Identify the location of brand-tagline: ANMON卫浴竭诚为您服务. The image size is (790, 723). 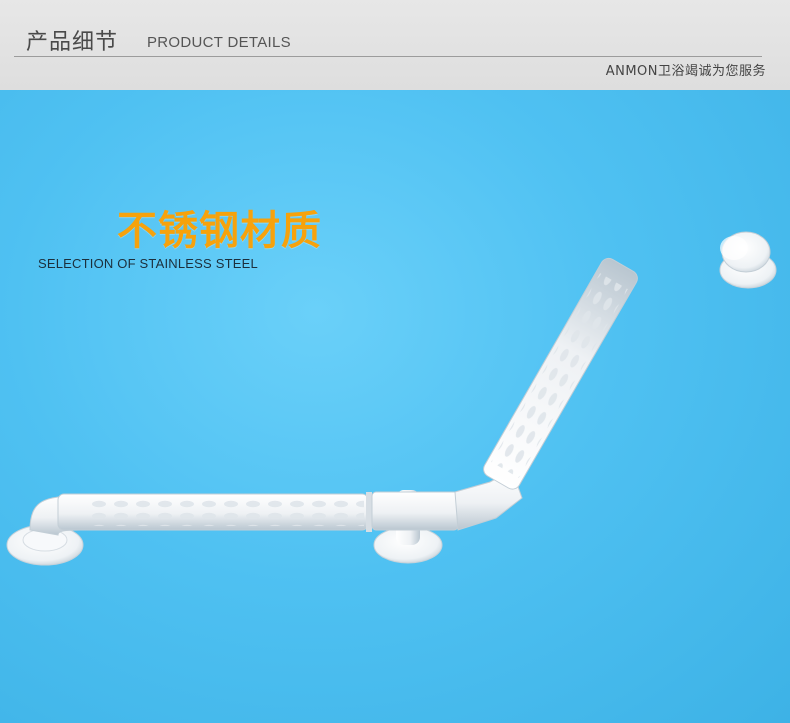
(685, 71).